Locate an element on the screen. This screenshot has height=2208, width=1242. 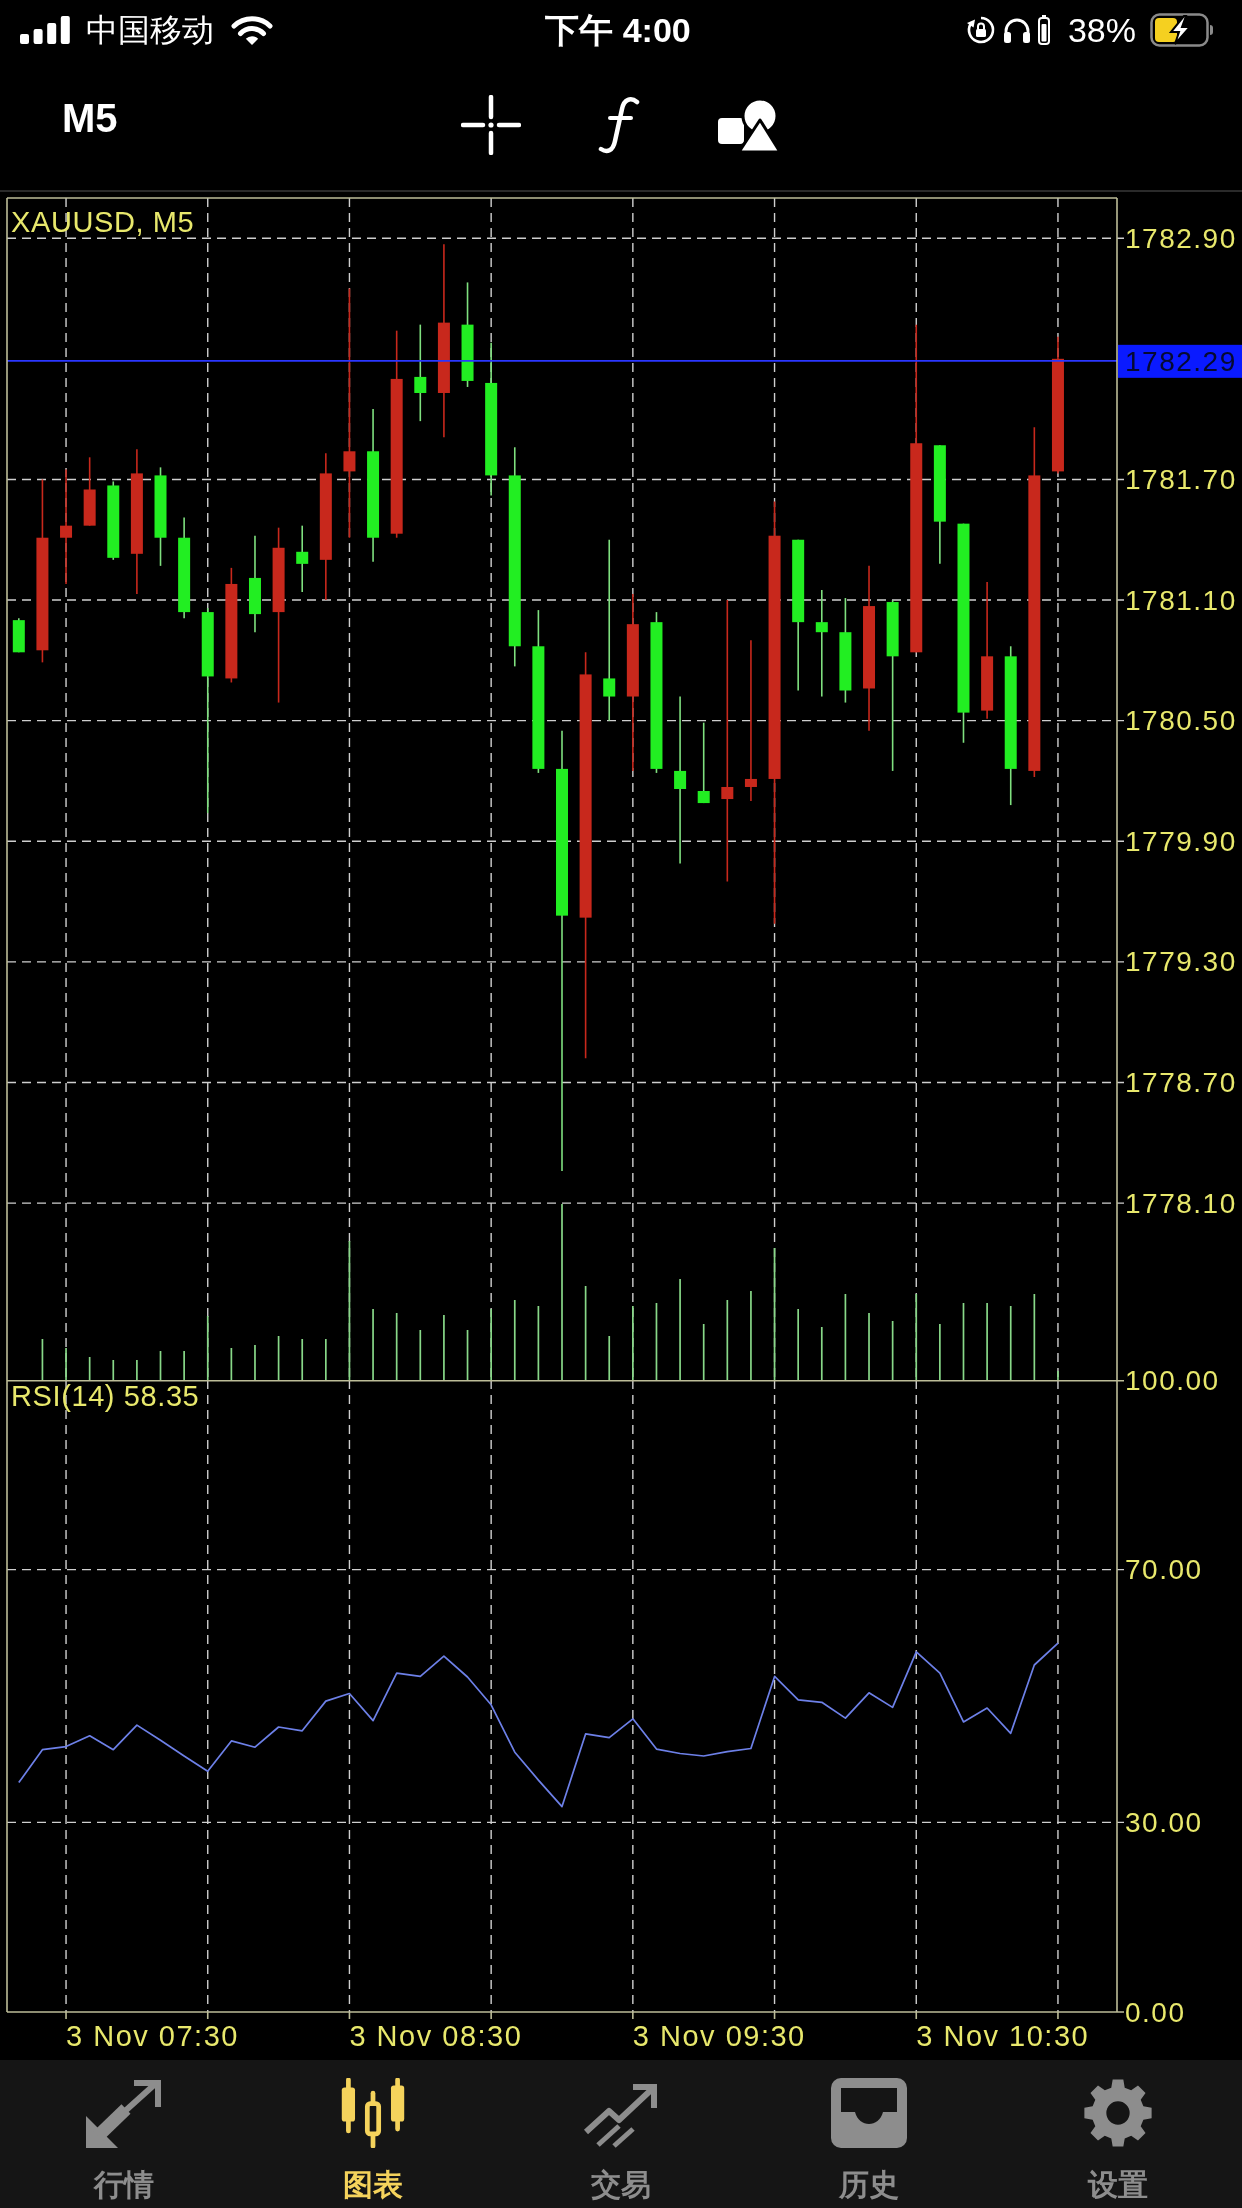
function-icon is located at coordinates (618, 125).